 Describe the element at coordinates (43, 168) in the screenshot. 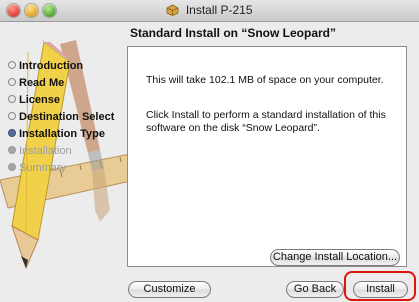

I see `step-label: Summary` at that location.